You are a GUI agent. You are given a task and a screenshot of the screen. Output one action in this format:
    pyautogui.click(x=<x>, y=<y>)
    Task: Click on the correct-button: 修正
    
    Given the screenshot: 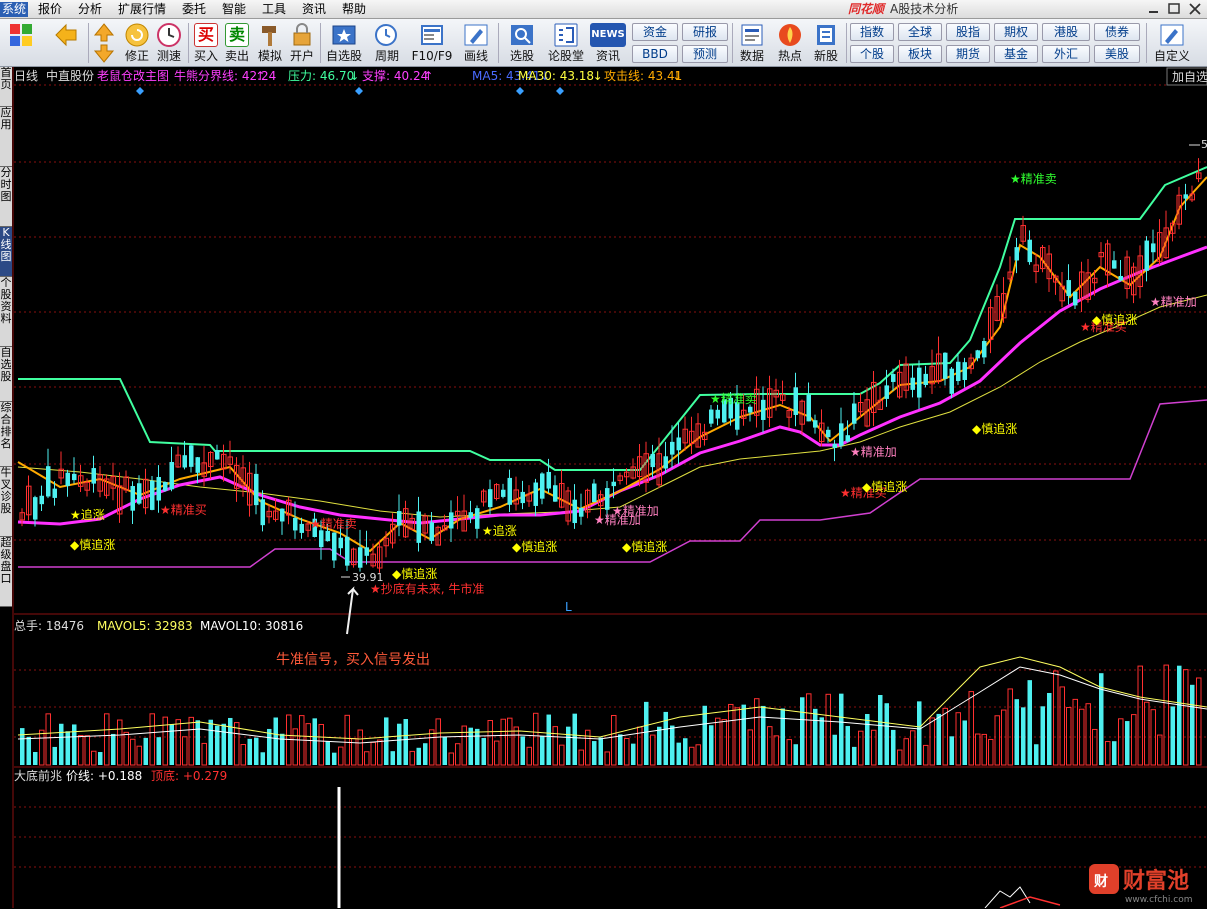 What is the action you would take?
    pyautogui.click(x=137, y=43)
    